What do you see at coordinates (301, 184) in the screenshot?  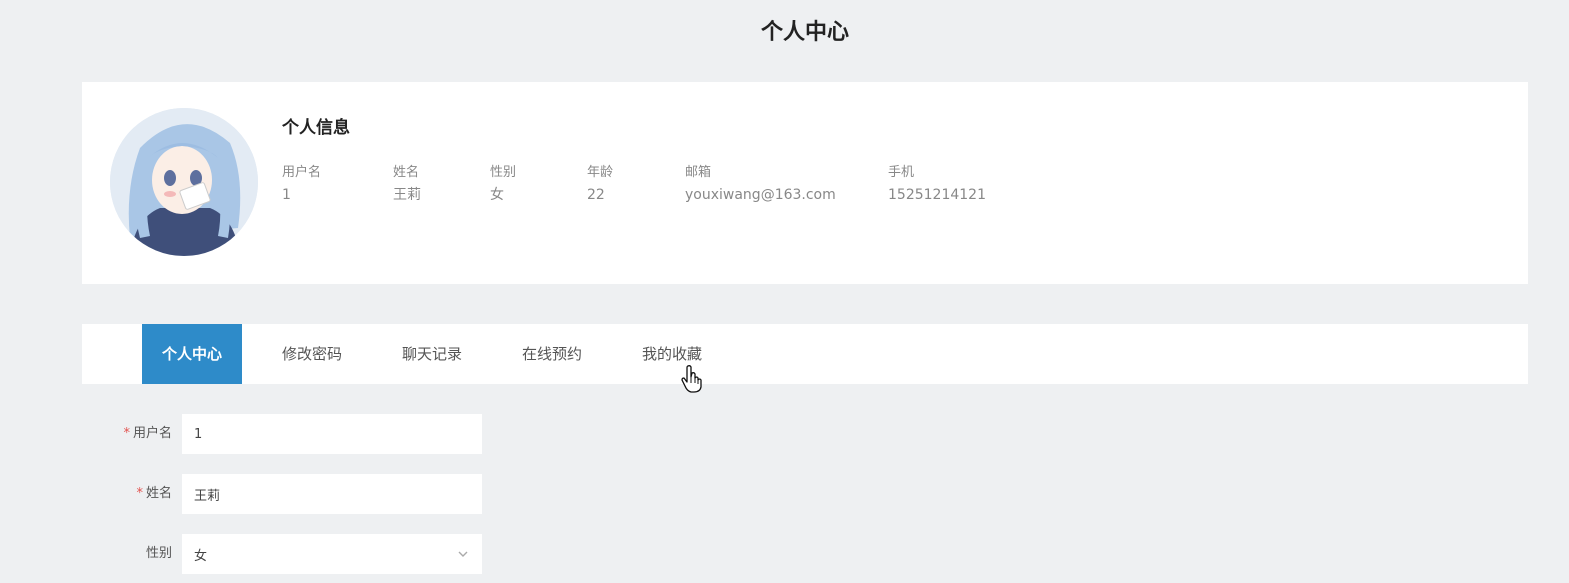 I see `info-username: 用户名 1` at bounding box center [301, 184].